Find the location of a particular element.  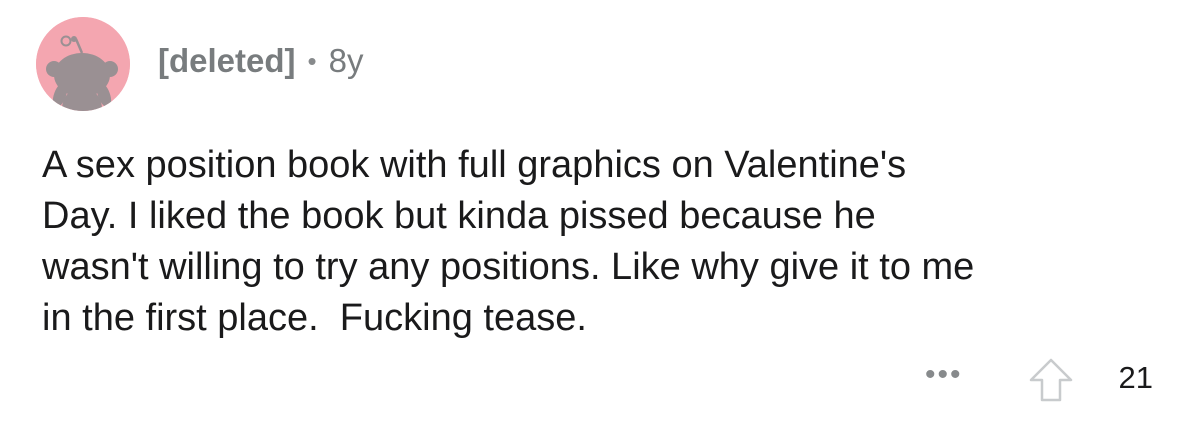

upvote-arrow-icon is located at coordinates (1050, 380).